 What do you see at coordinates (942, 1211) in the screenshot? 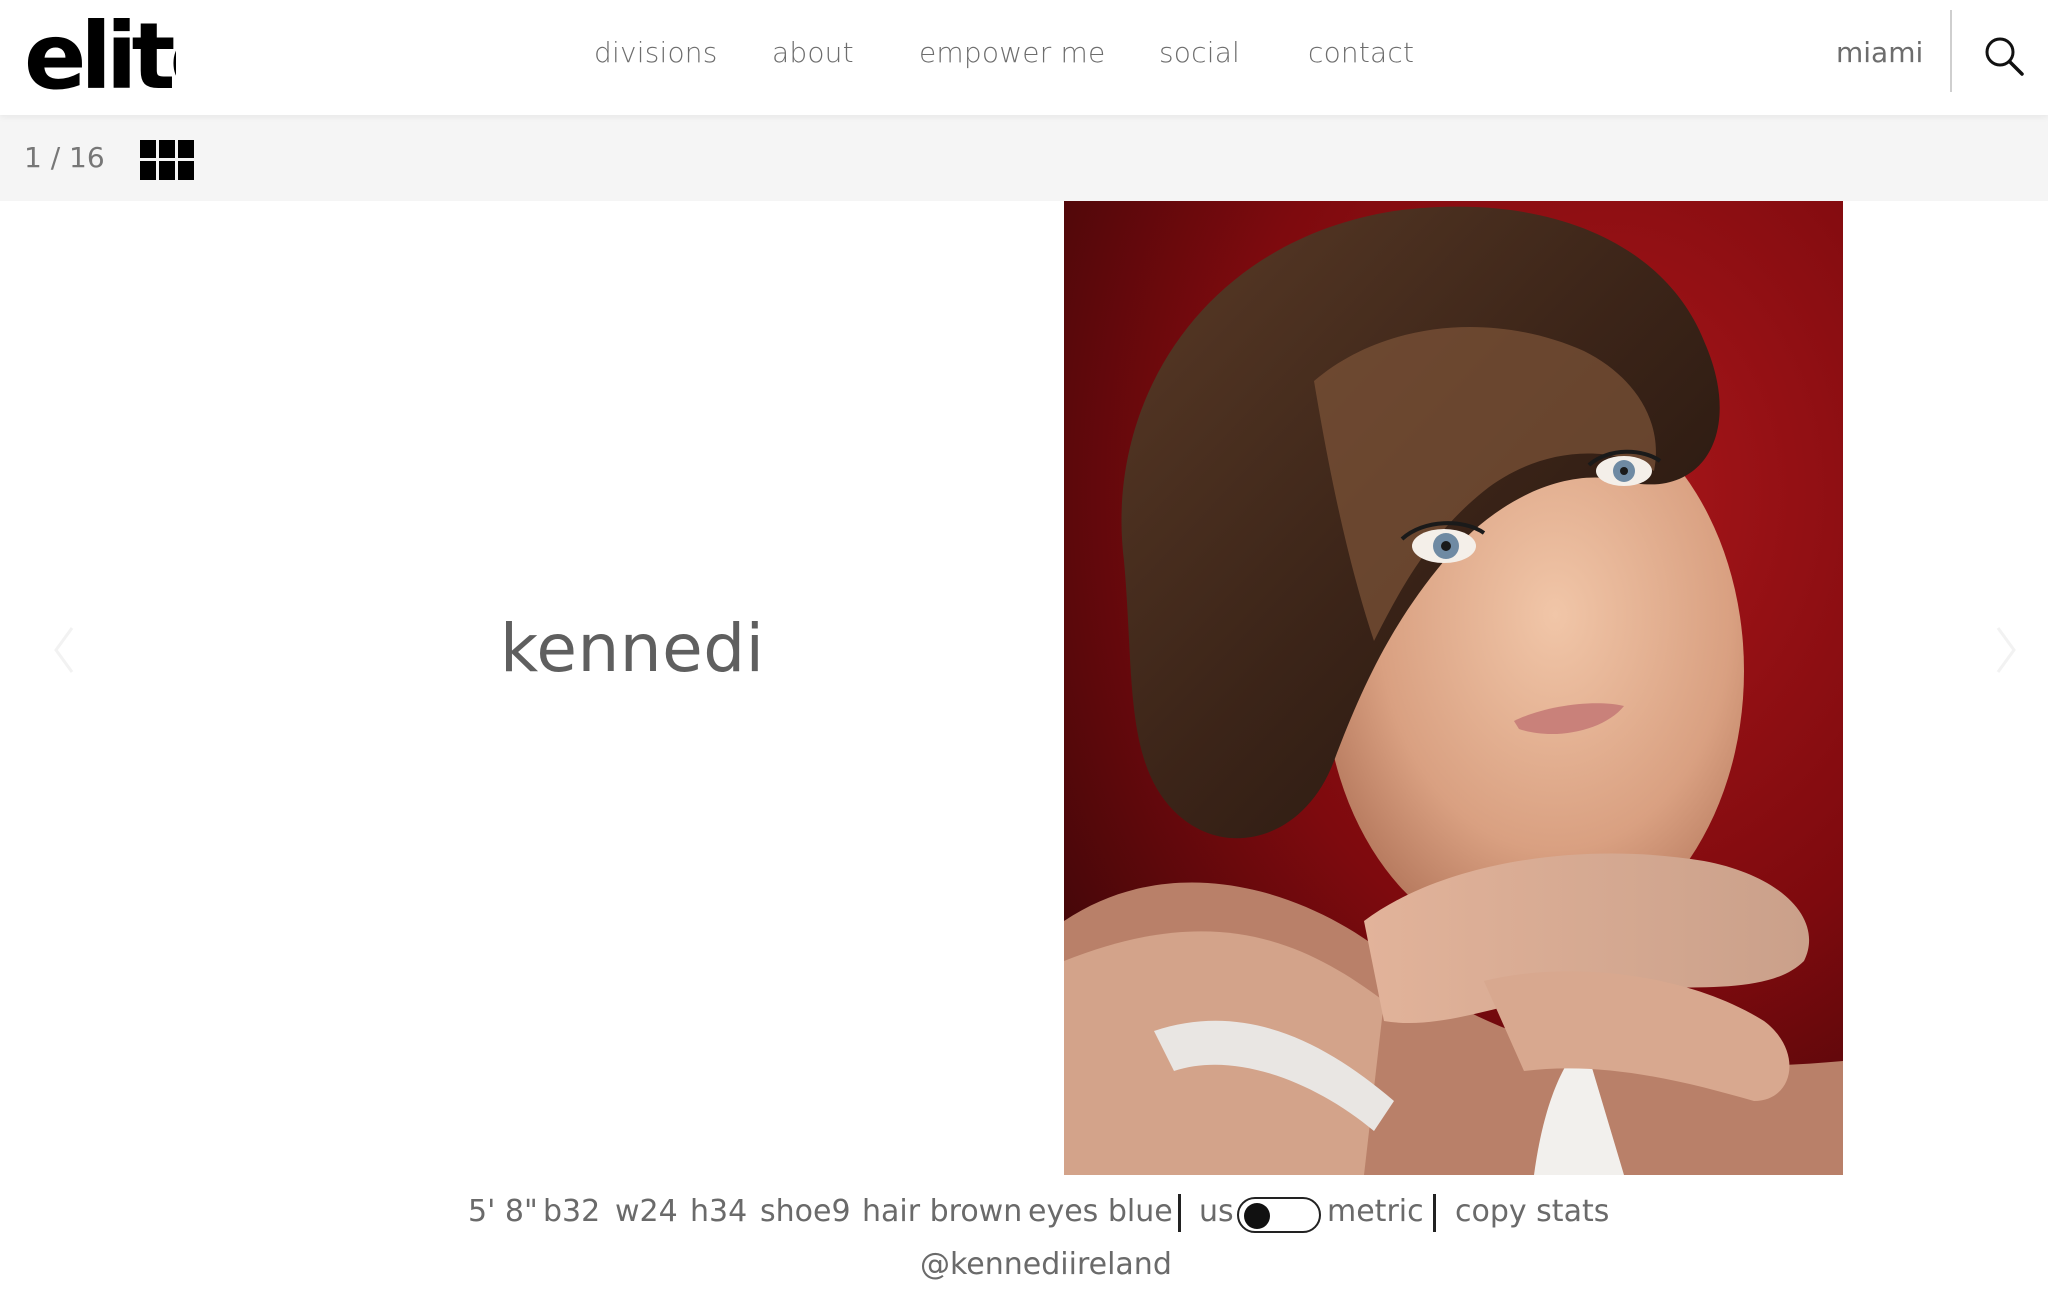
I see `stat-hair: hair brown` at bounding box center [942, 1211].